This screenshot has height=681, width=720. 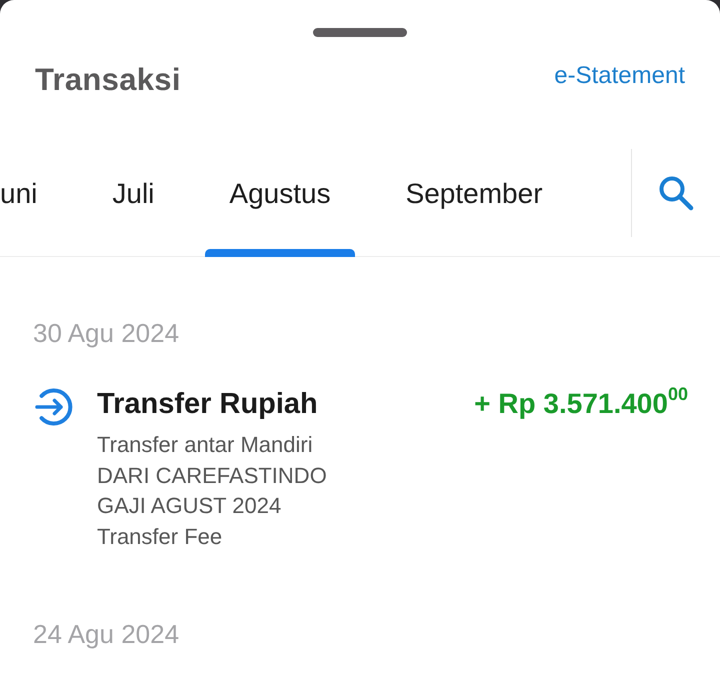 I want to click on transaction-detail: DARI CAREFASTINDO, so click(x=212, y=476).